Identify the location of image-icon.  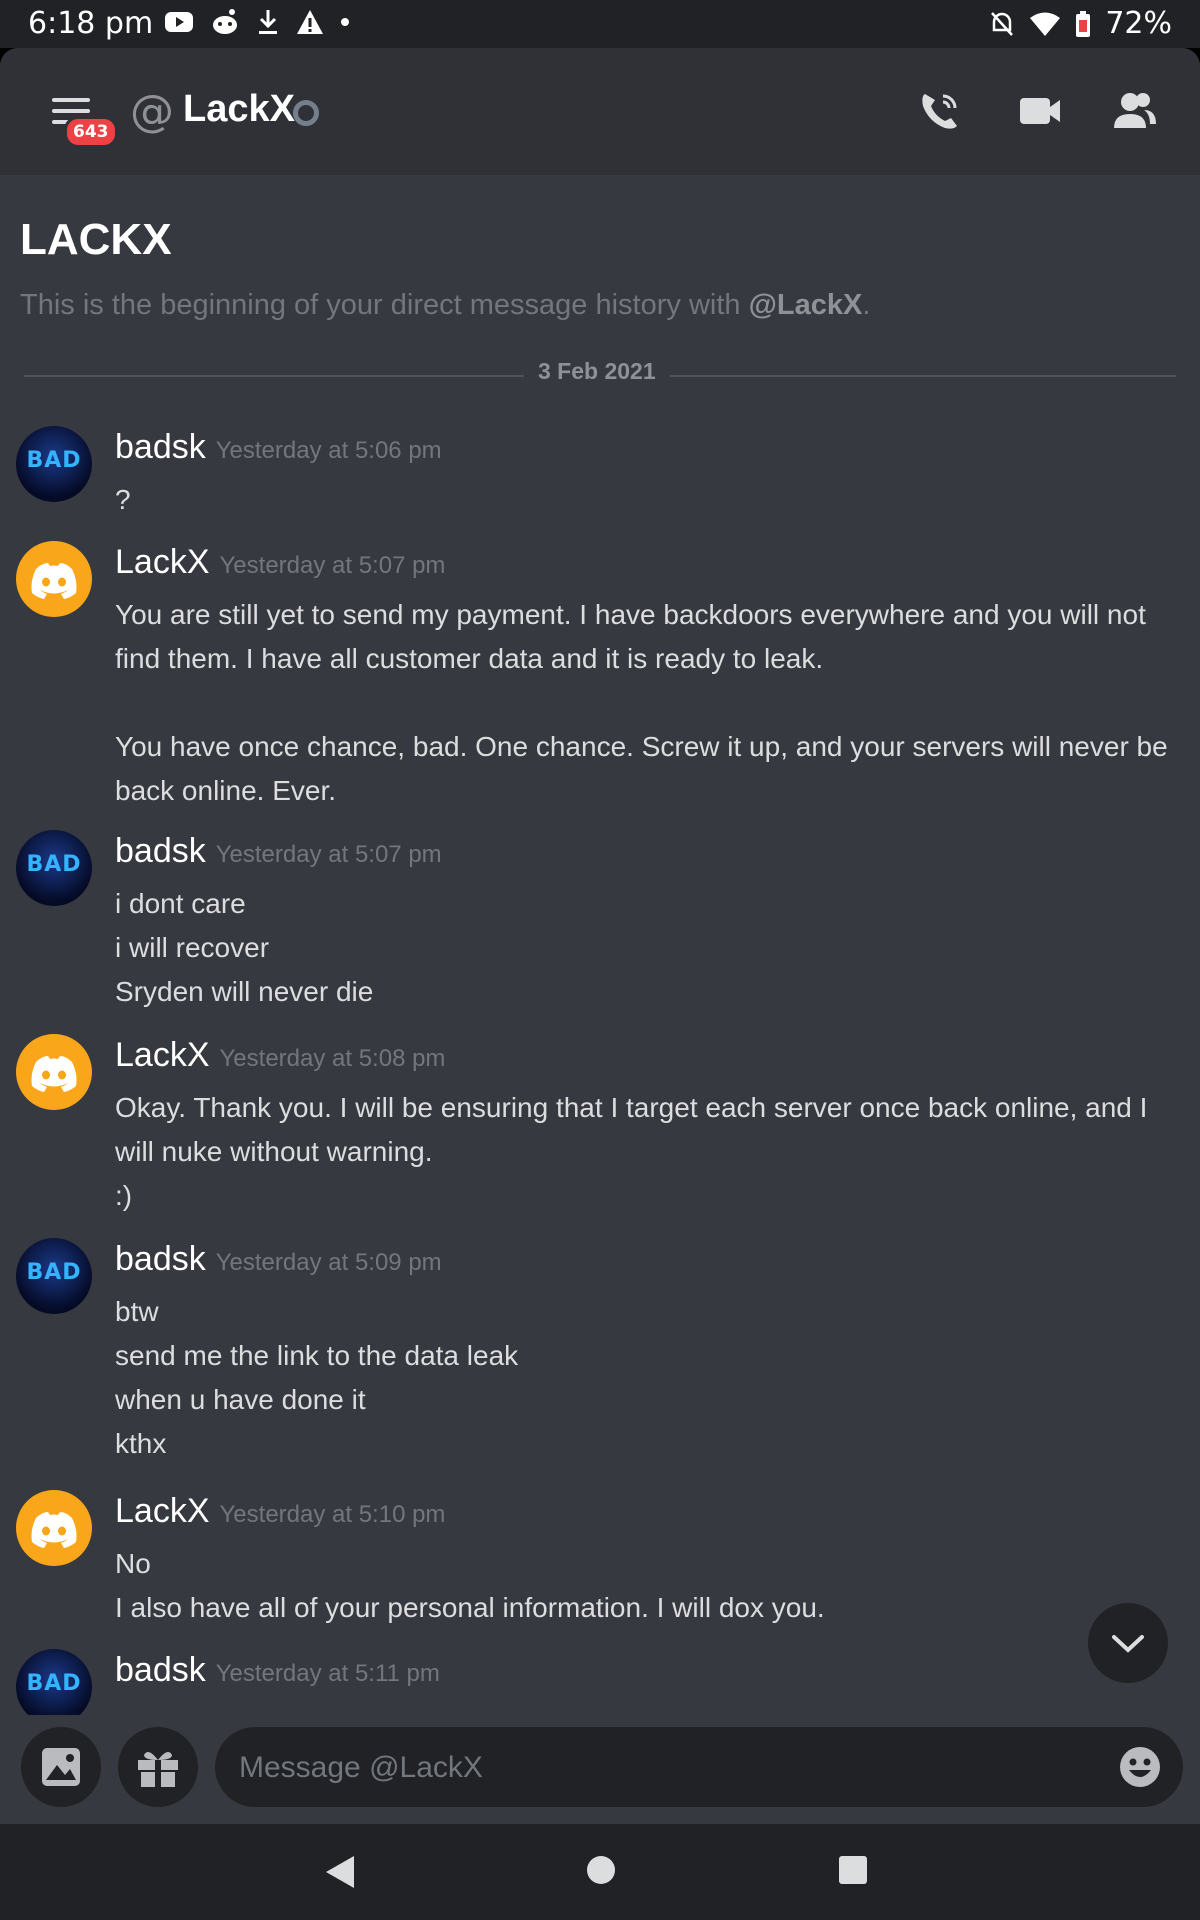
(61, 1767).